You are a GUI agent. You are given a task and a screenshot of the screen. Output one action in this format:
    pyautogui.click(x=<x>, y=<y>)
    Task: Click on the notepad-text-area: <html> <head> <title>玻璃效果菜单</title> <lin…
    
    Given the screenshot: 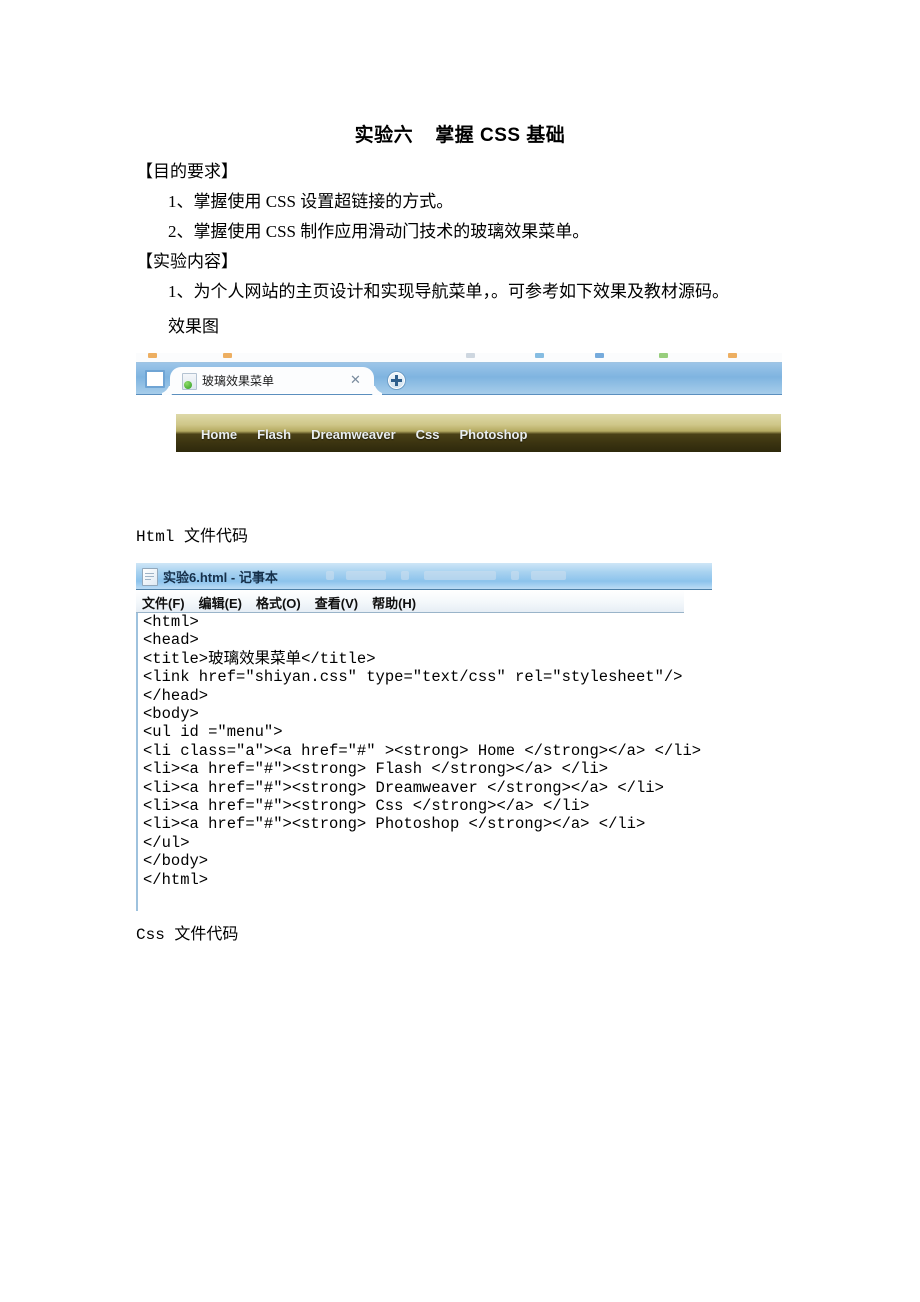 What is the action you would take?
    pyautogui.click(x=425, y=762)
    